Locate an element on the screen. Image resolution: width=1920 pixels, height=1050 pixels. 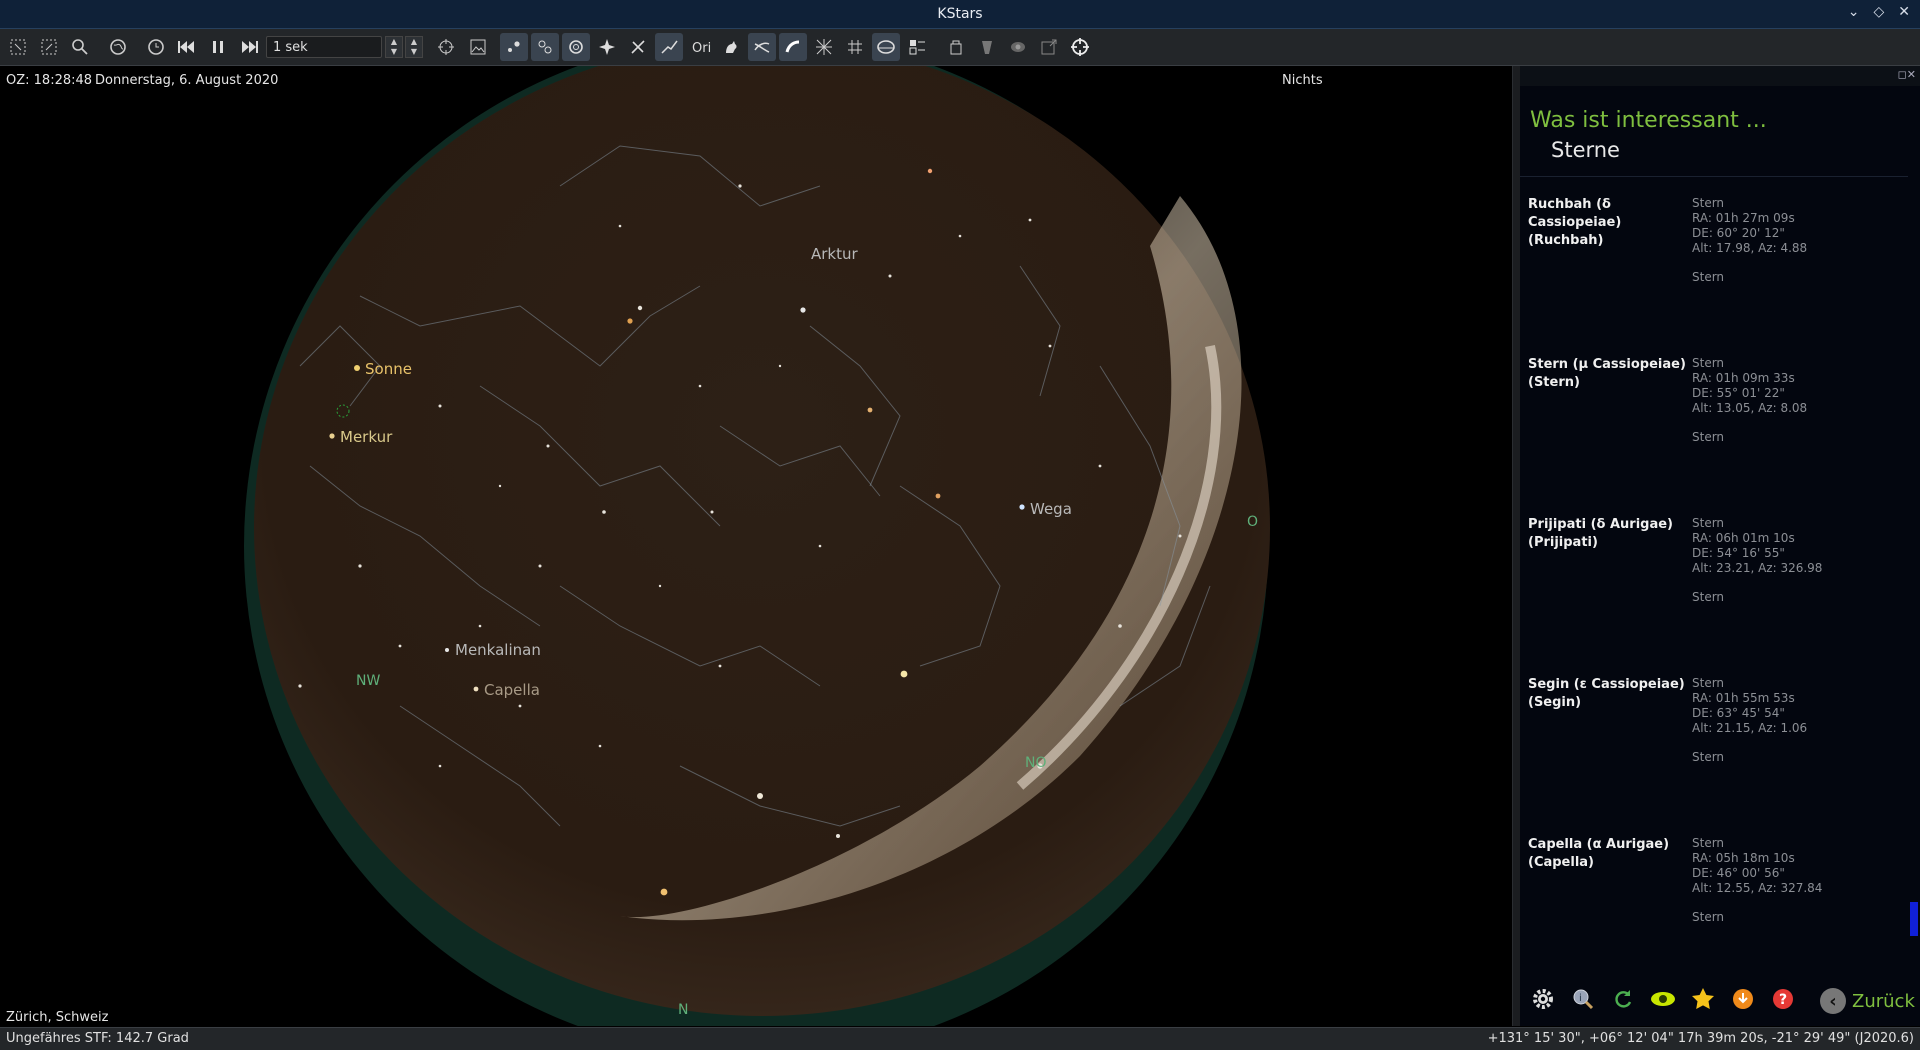
close-icon: ✕ is located at coordinates (1904, 12).